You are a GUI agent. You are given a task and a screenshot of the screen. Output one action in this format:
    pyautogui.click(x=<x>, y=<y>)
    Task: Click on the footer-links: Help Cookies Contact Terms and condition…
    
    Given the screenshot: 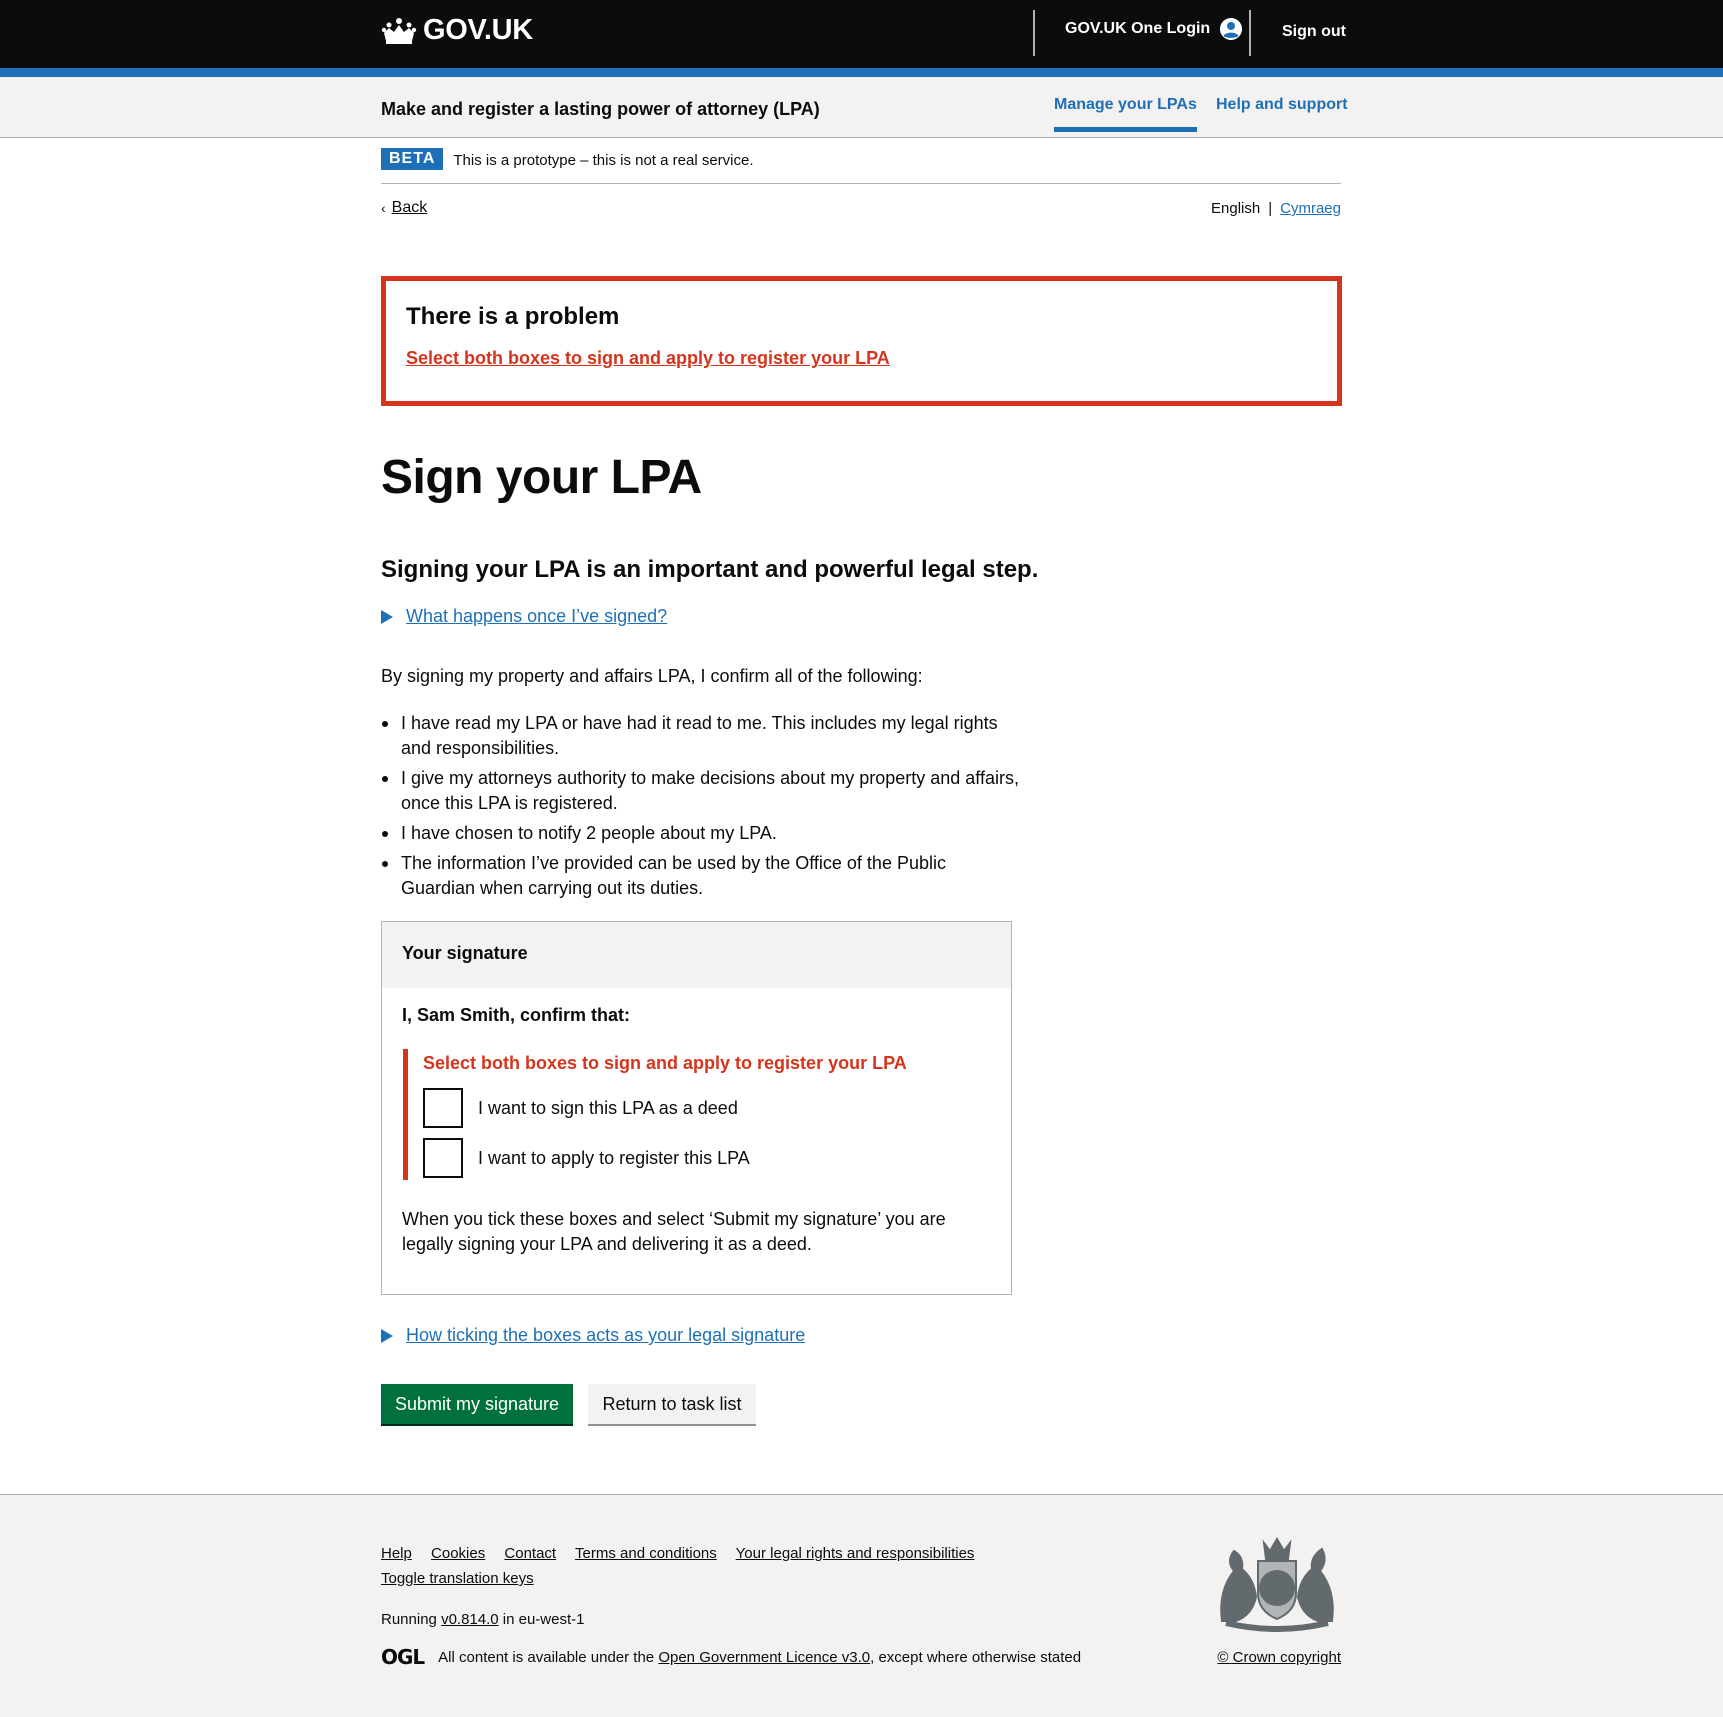 What is the action you would take?
    pyautogui.click(x=701, y=1566)
    